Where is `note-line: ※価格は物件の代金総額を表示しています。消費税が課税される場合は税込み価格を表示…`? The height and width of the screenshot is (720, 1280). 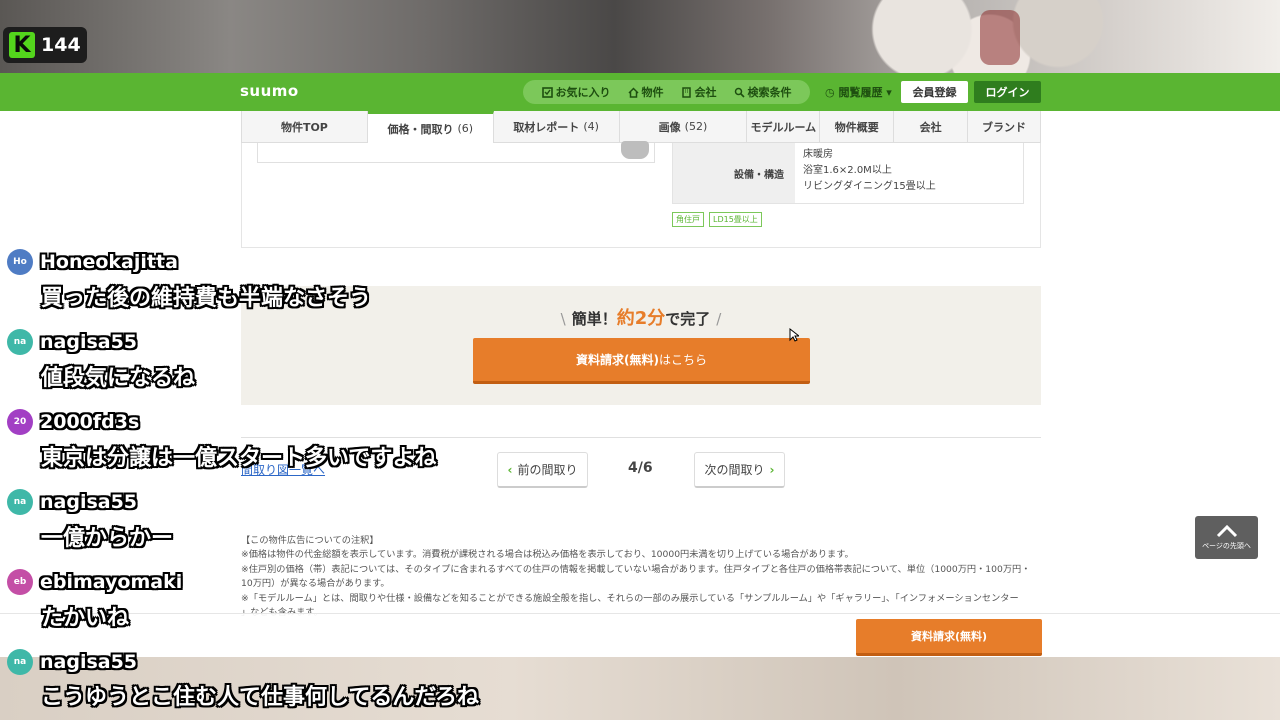
note-line: ※価格は物件の代金総額を表示しています。消費税が課税される場合は税込み価格を表示… is located at coordinates (547, 555).